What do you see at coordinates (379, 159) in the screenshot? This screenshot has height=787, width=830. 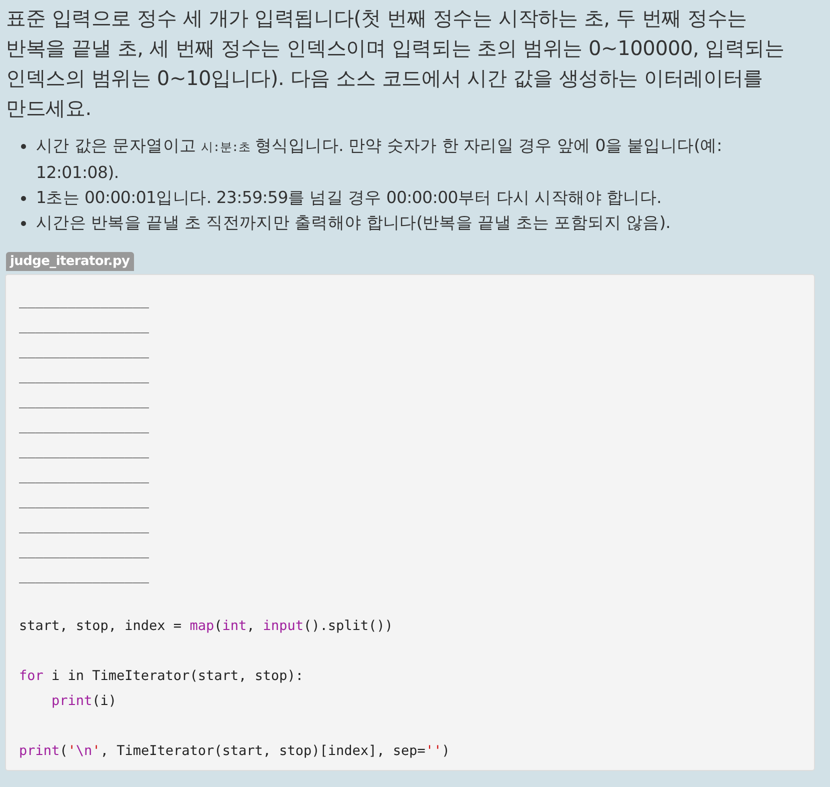 I see `bullet-text: 시간 값은 문자열이고 시:분:초 형식입니다. 만약 숫자가 한 자리일 경우 앞에 0을 붙입니다(예: 12:01:08).` at bounding box center [379, 159].